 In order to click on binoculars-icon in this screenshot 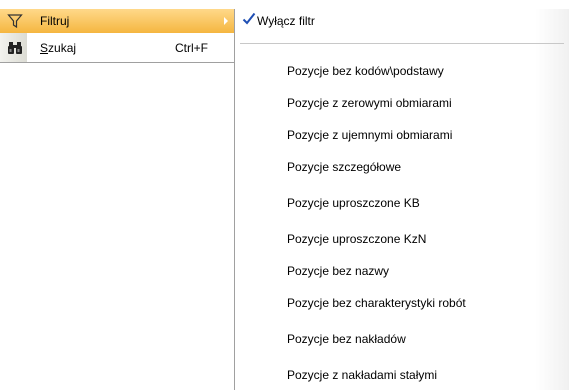, I will do `click(15, 48)`.